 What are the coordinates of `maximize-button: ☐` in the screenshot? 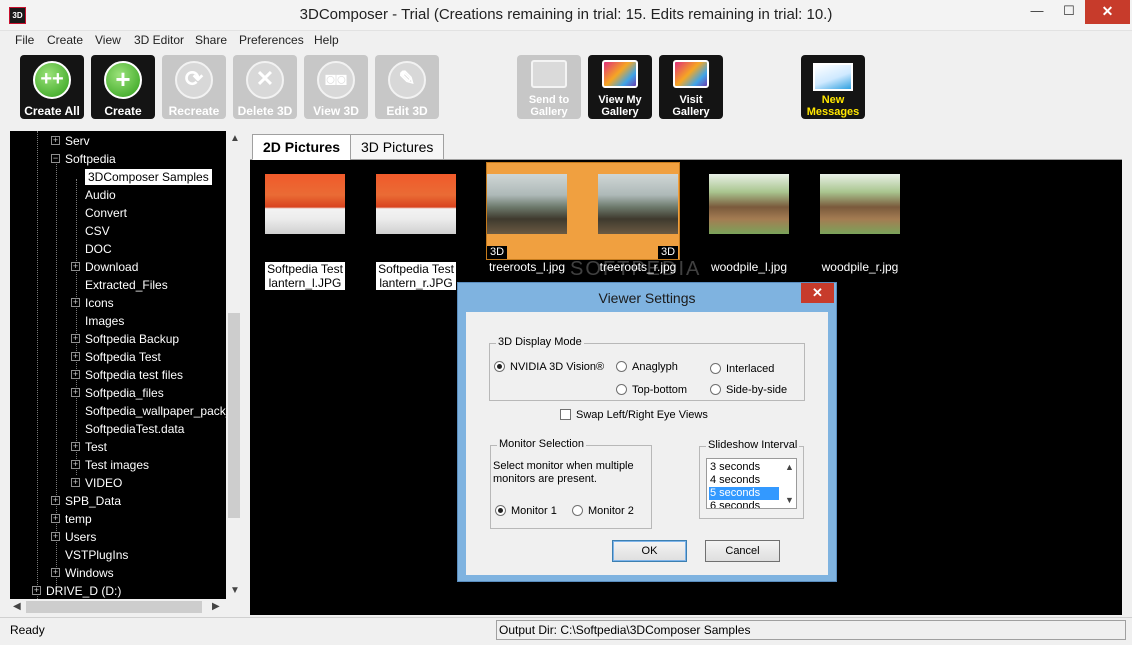 It's located at (1069, 12).